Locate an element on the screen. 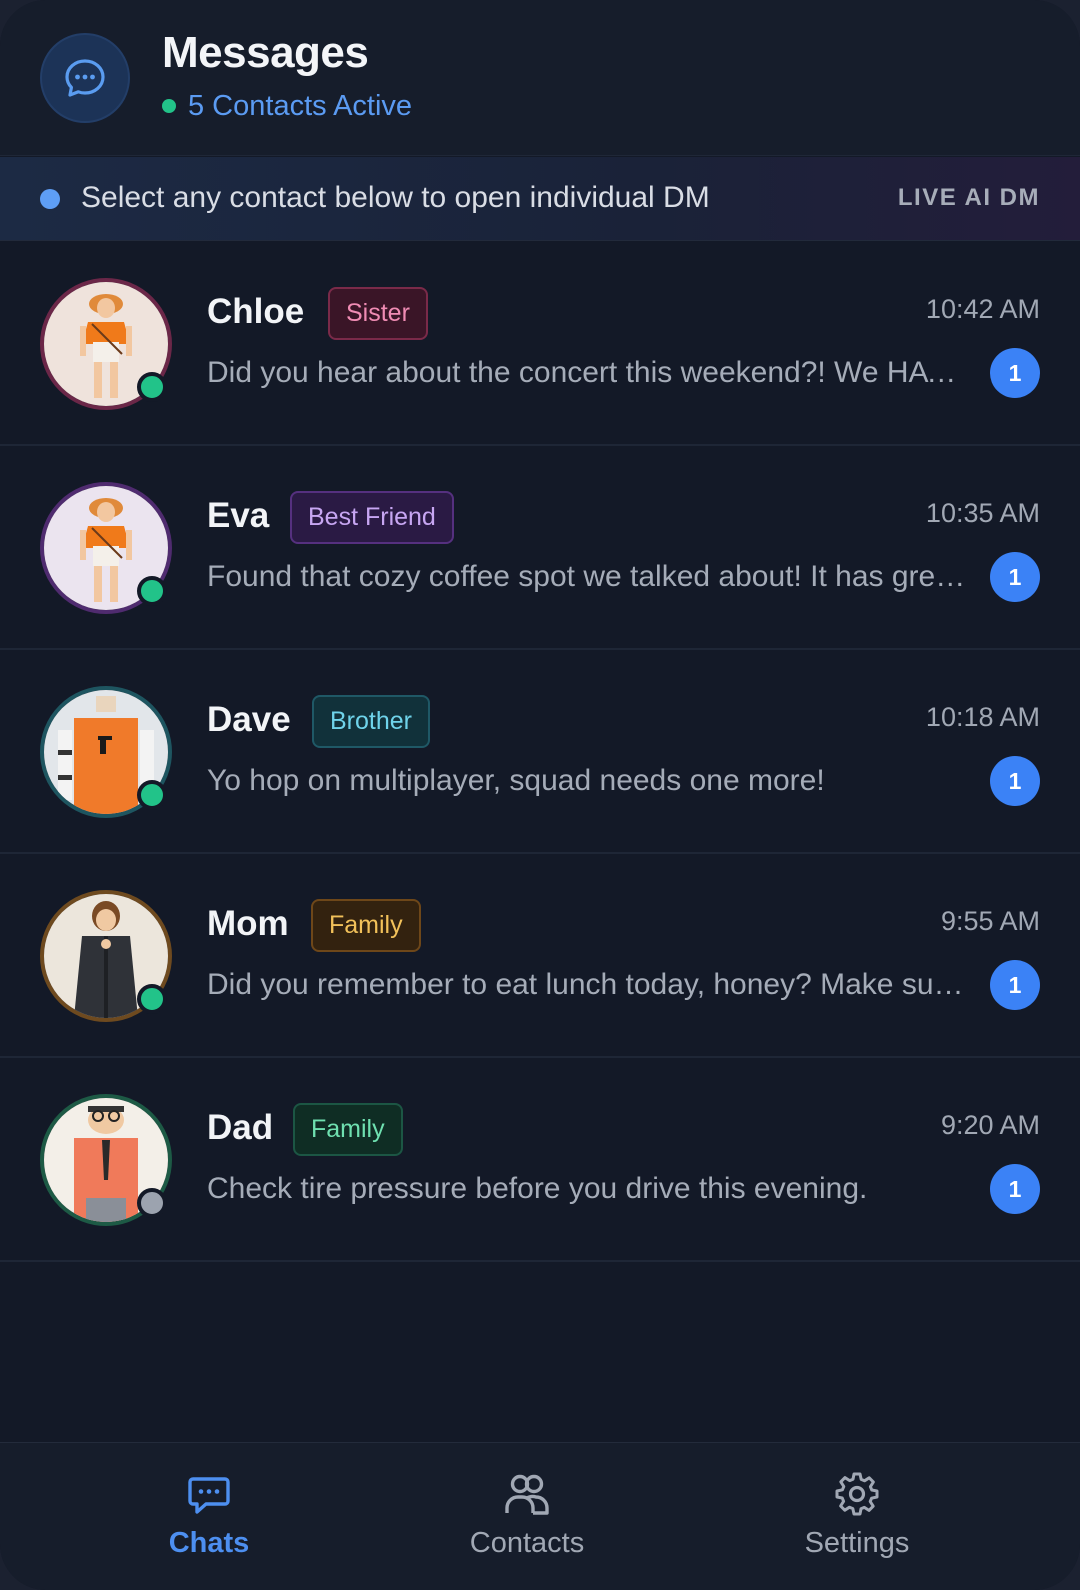 This screenshot has height=1590, width=1080. message-time: 10:42 AM is located at coordinates (982, 309).